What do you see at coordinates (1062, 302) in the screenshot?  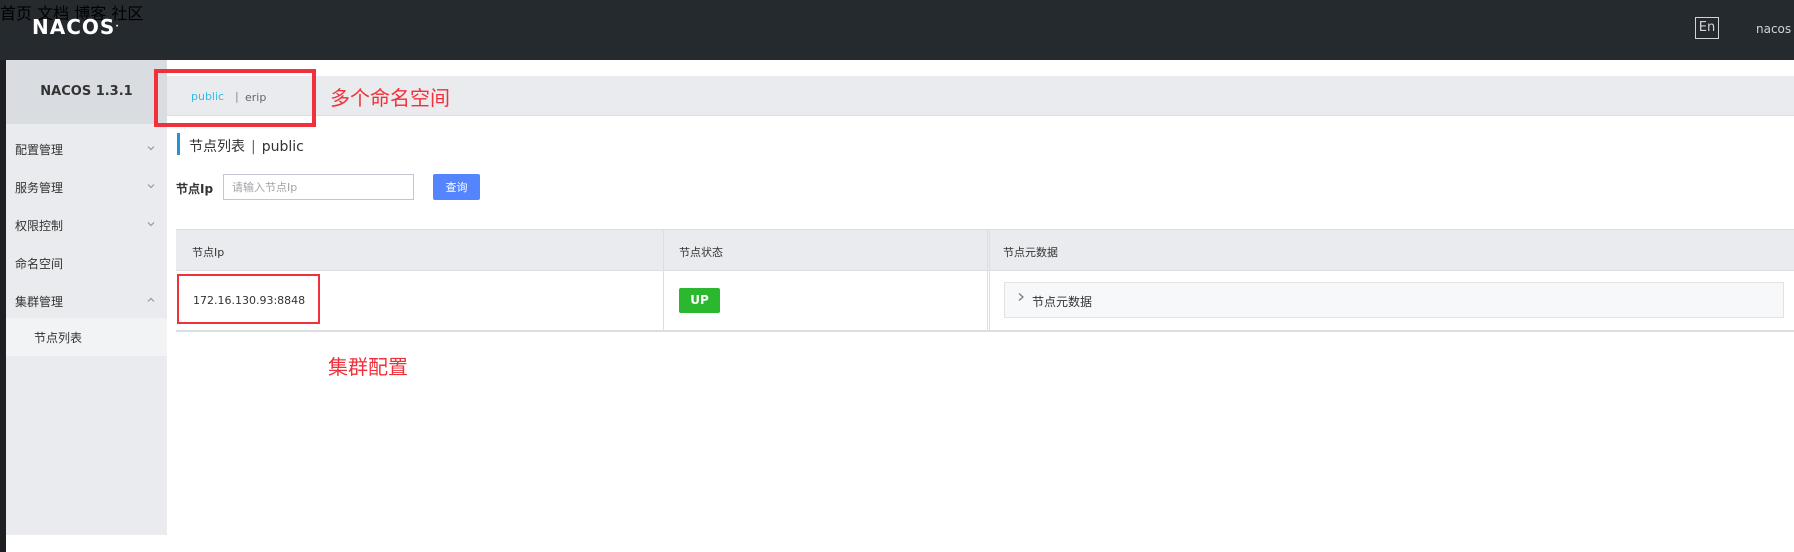 I see `metadata-label: 节点元数据` at bounding box center [1062, 302].